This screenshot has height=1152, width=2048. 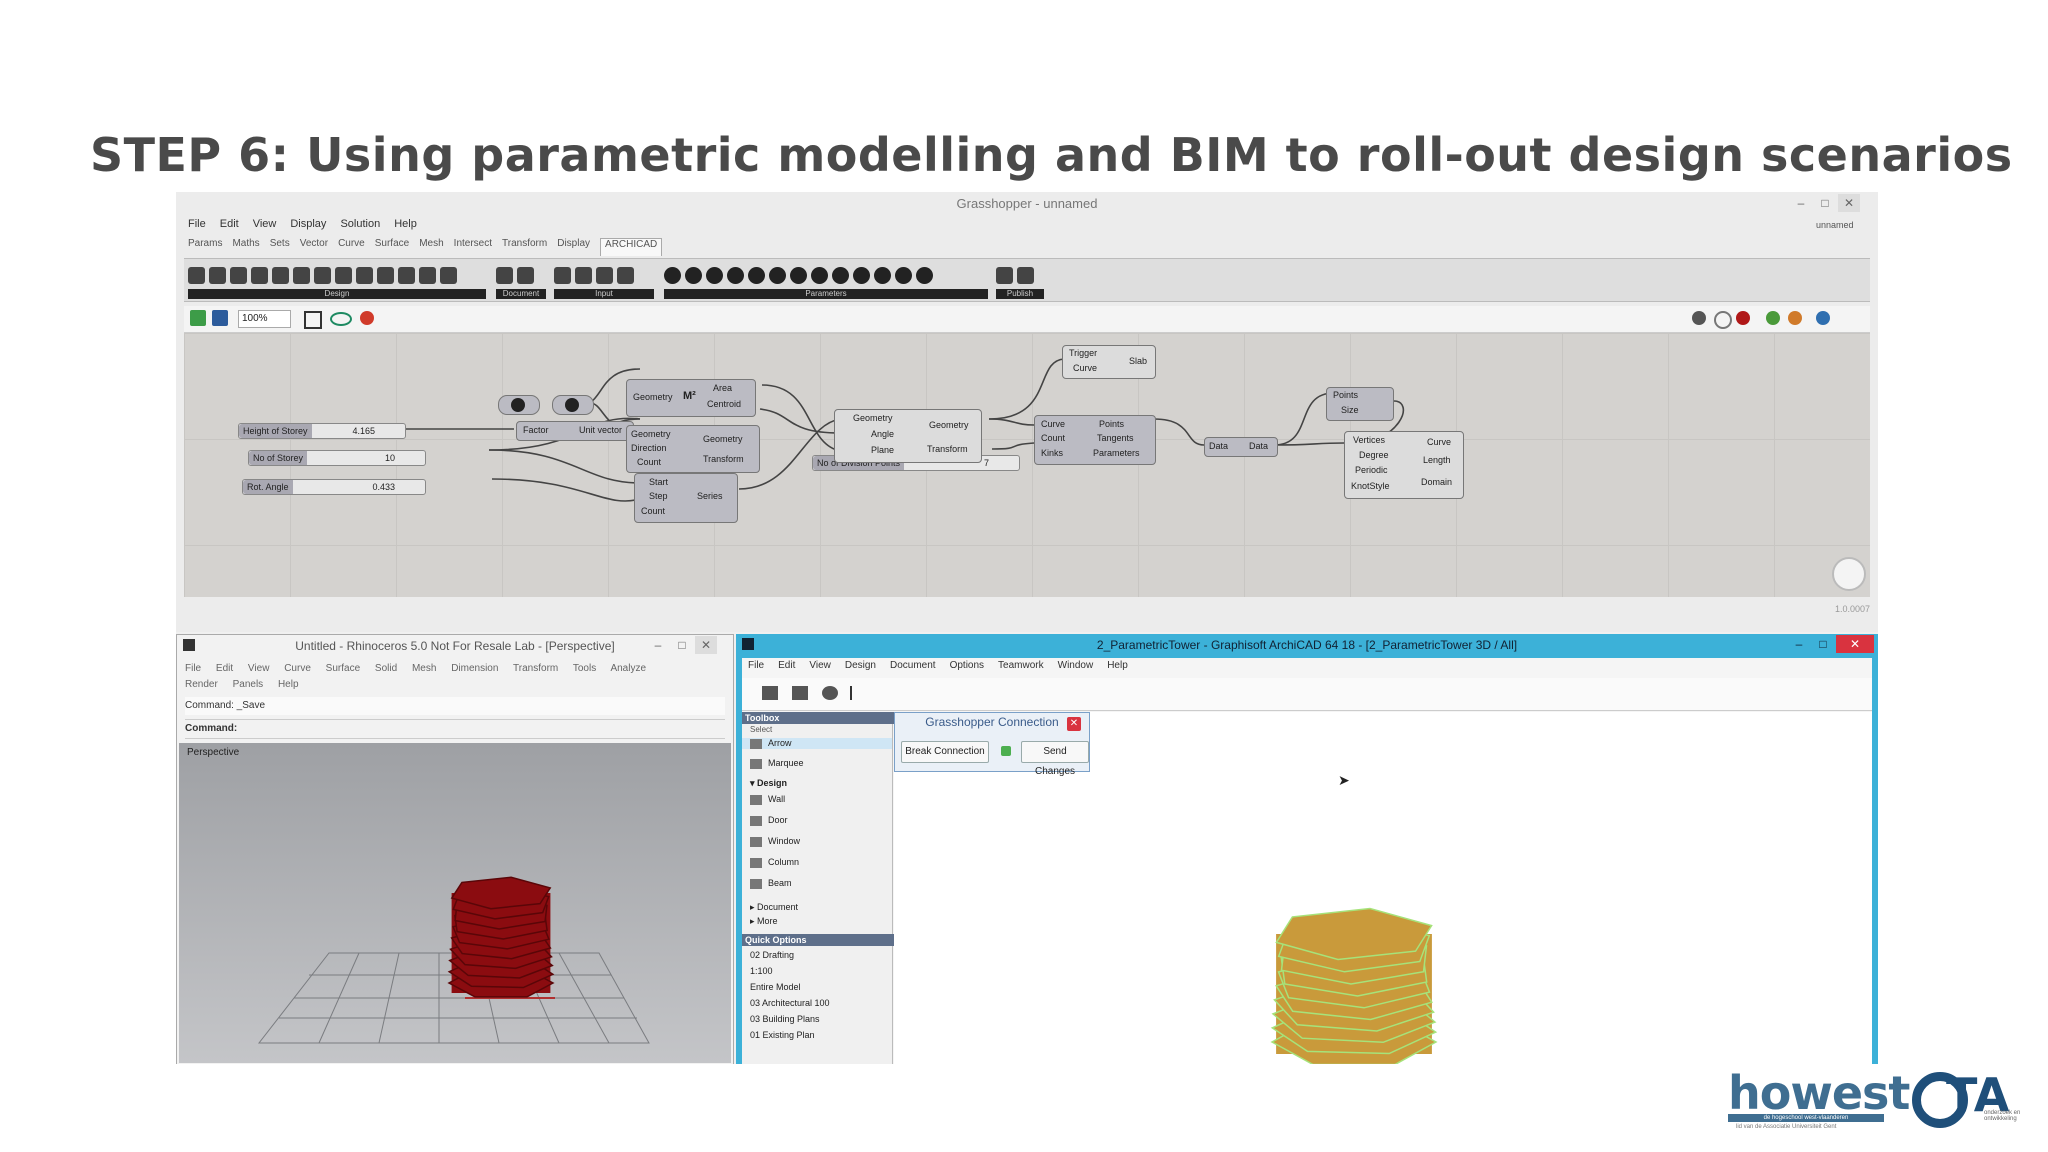 I want to click on sketch-icon, so click(x=1795, y=318).